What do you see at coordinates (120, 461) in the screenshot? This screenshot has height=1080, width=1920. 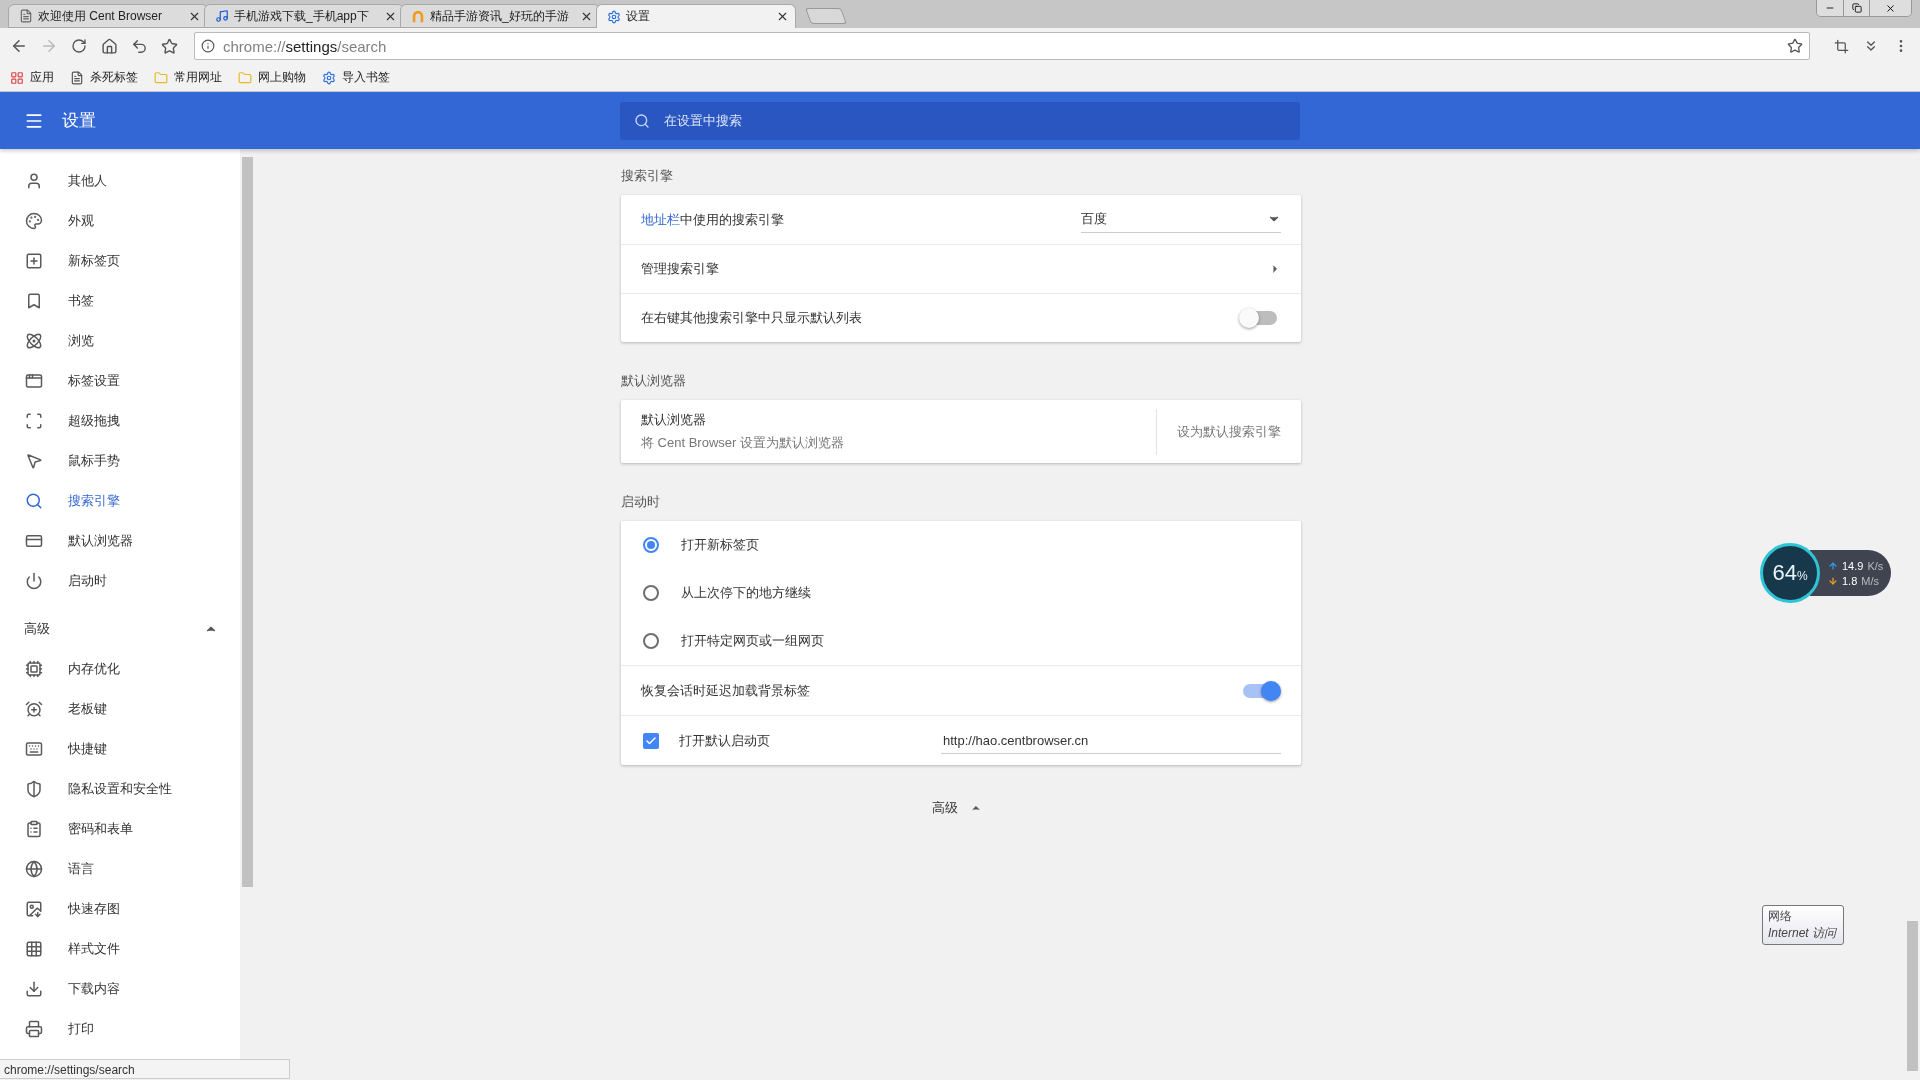 I see `sidebar-item: 鼠标手势` at bounding box center [120, 461].